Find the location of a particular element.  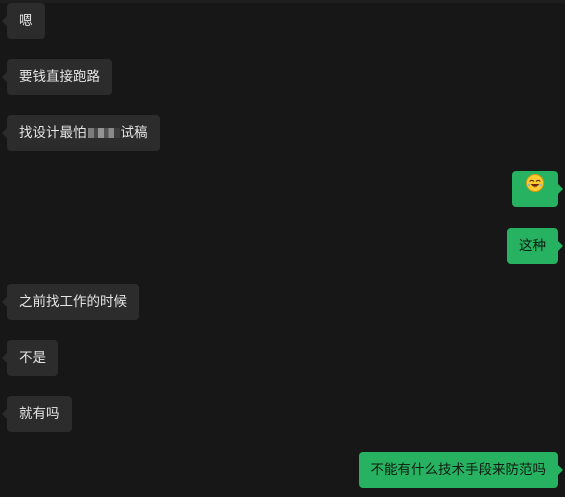

message-bubble is located at coordinates (537, 189).